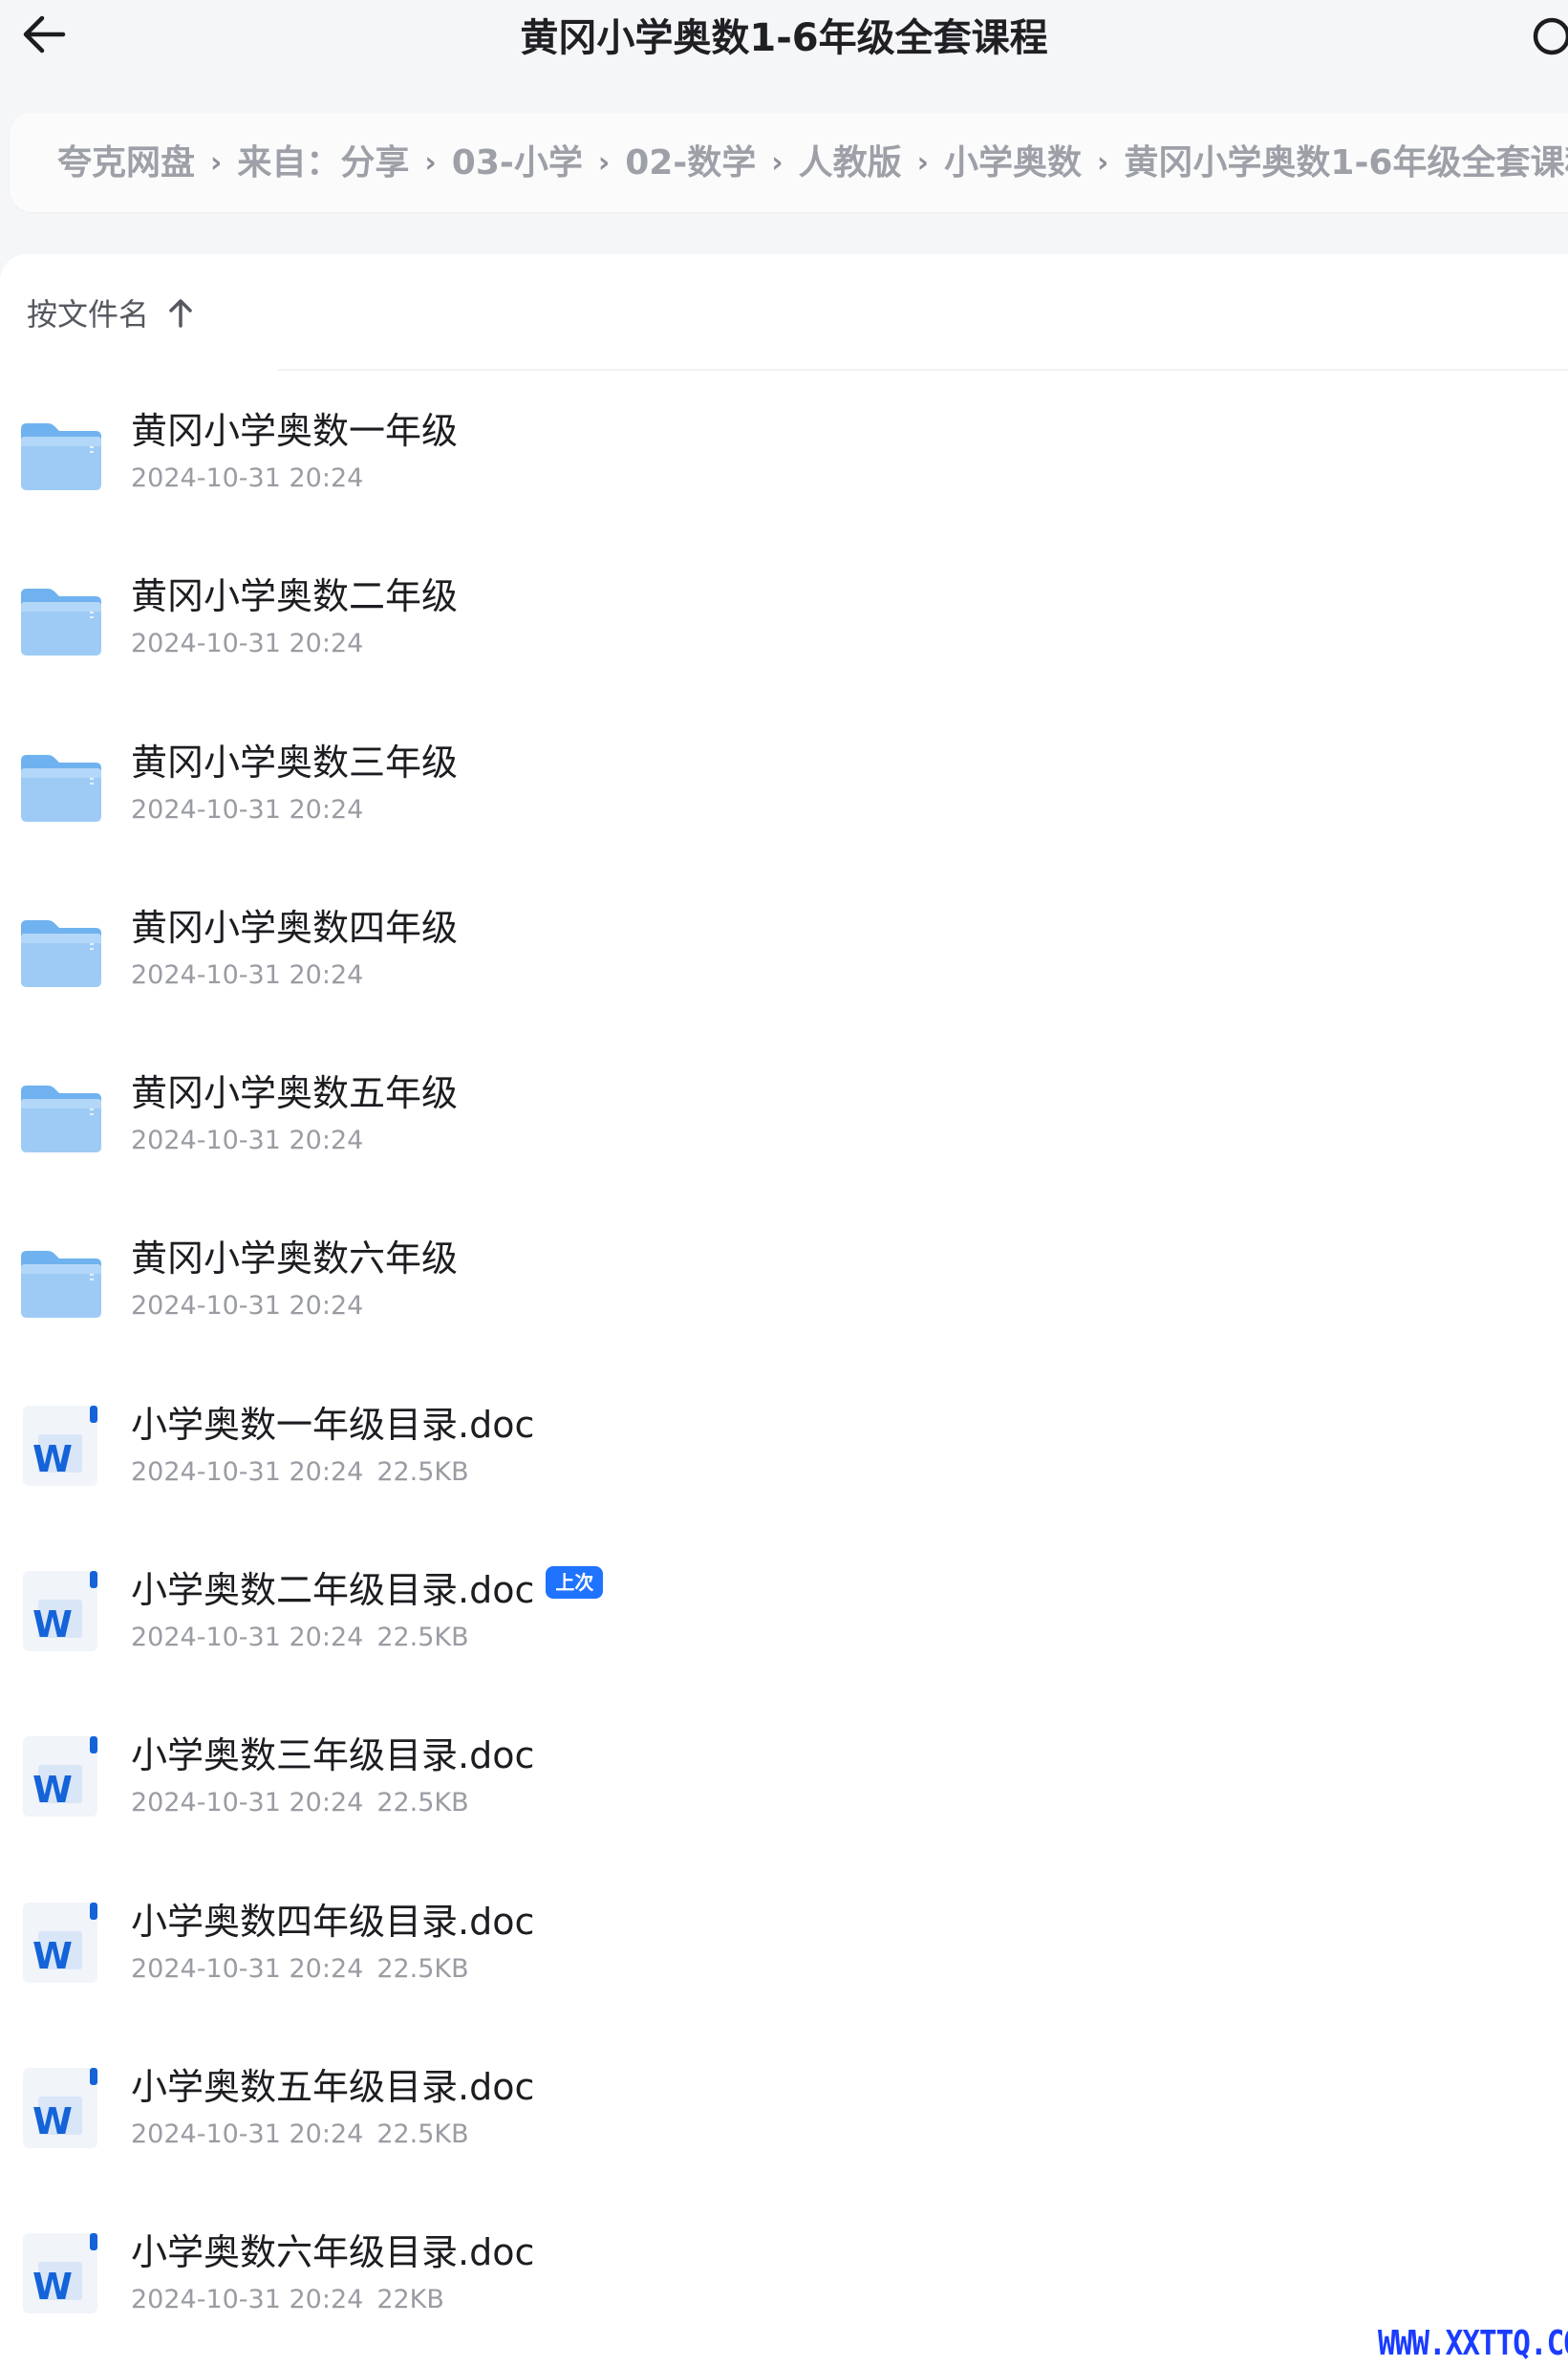 This screenshot has width=1568, height=2366. Describe the element at coordinates (1346, 163) in the screenshot. I see `breadcrumb-item-current: 黄冈小学奥数1-6年级全套课程` at that location.